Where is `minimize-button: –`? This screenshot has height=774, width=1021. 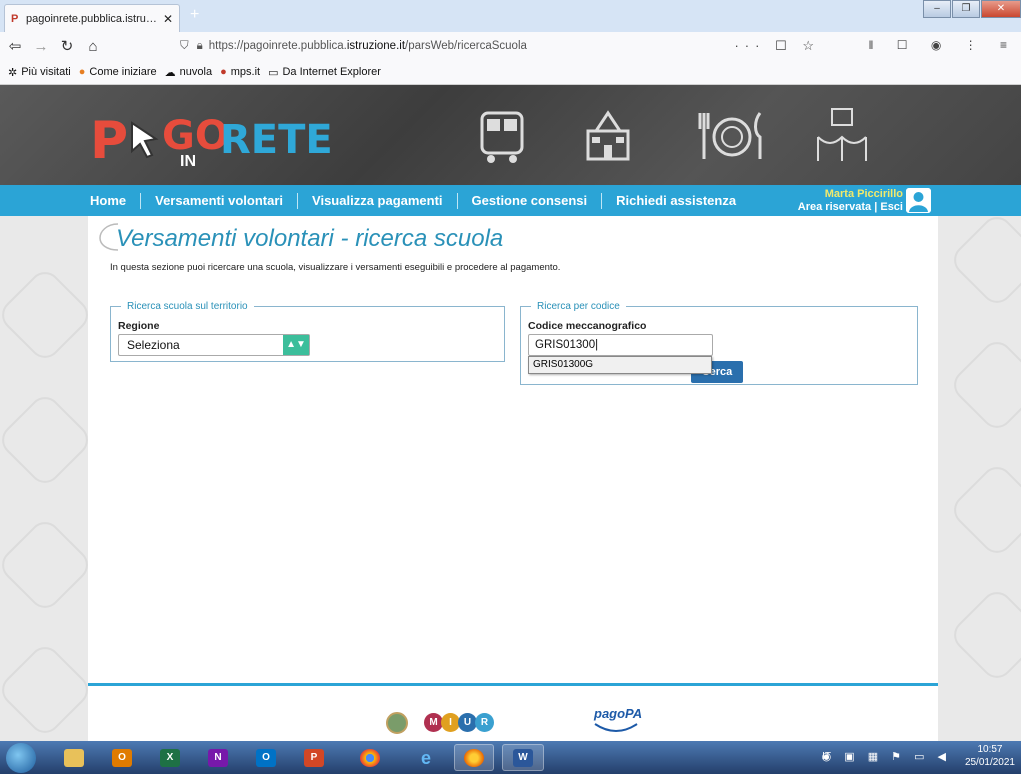
minimize-button: – is located at coordinates (937, 9).